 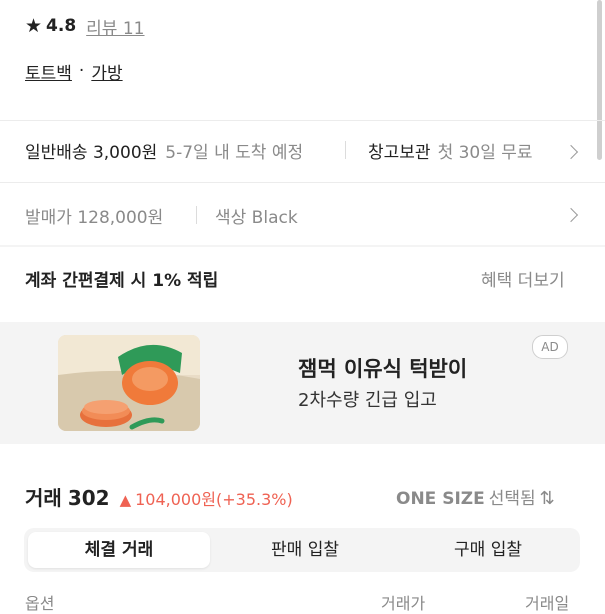 What do you see at coordinates (547, 603) in the screenshot?
I see `column-date: 거래일` at bounding box center [547, 603].